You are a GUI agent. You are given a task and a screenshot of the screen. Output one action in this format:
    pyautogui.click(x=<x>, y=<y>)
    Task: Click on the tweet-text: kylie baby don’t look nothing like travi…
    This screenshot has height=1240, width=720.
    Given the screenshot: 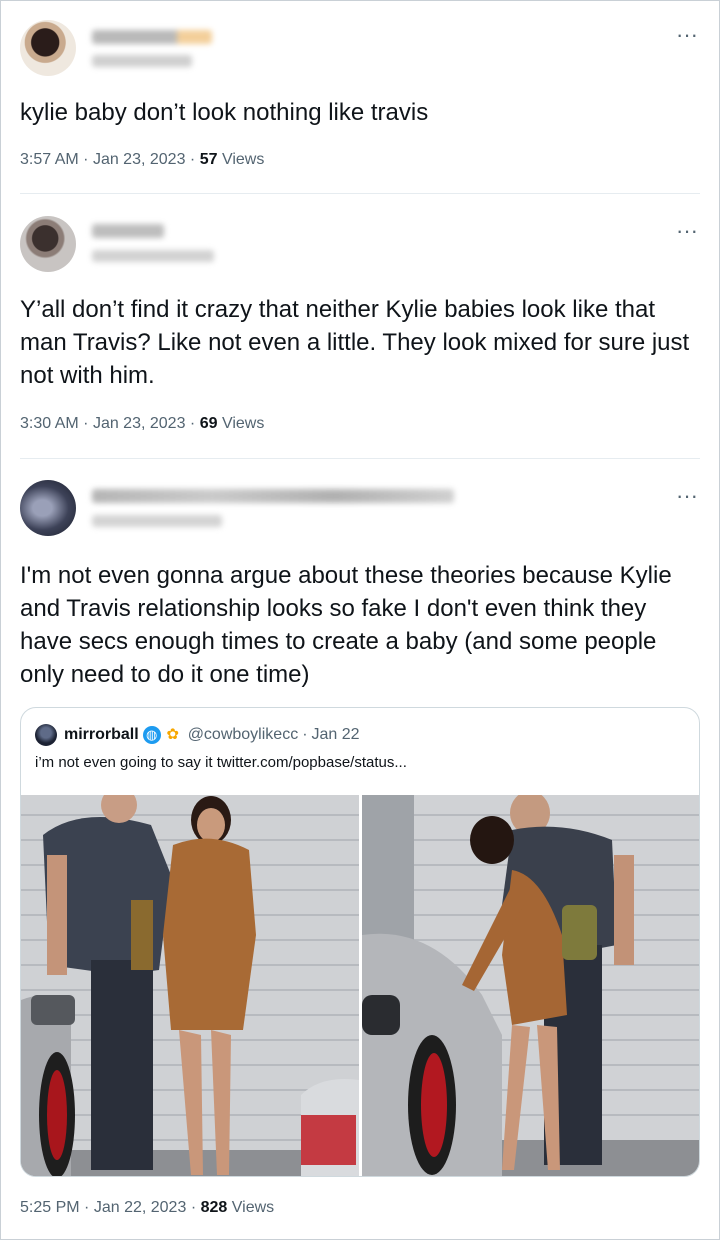 What is the action you would take?
    pyautogui.click(x=224, y=112)
    